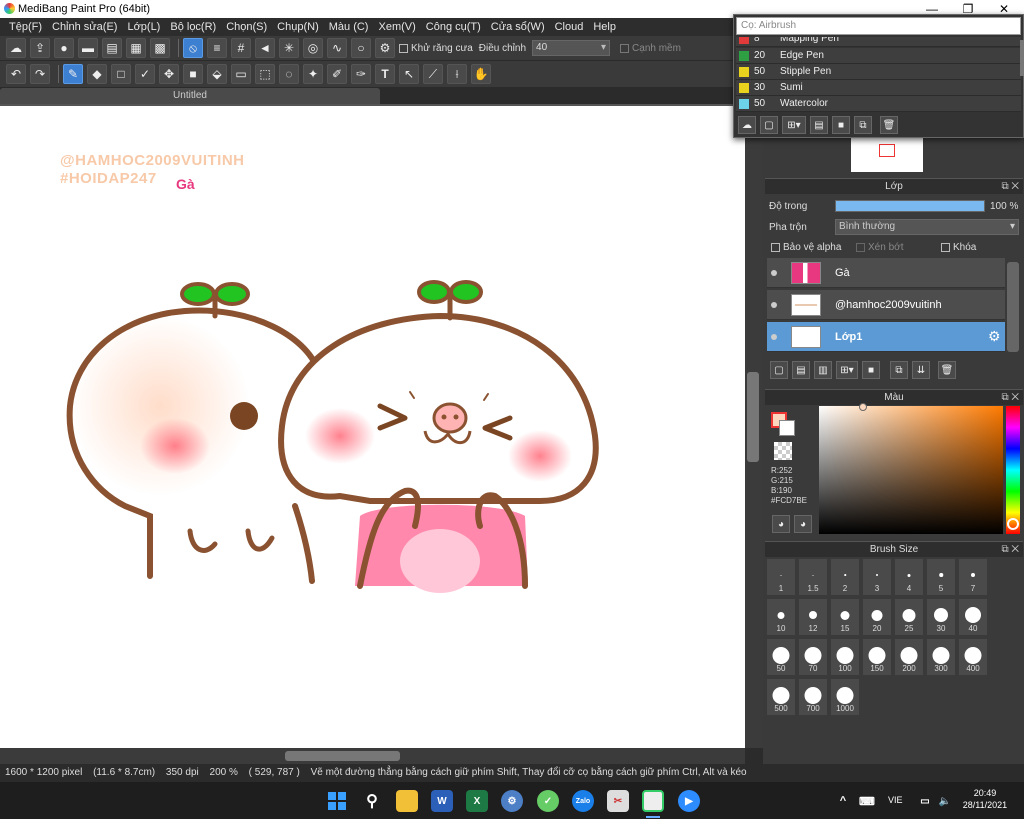  Describe the element at coordinates (803, 524) in the screenshot. I see `color-settings-icon: ◕` at that location.